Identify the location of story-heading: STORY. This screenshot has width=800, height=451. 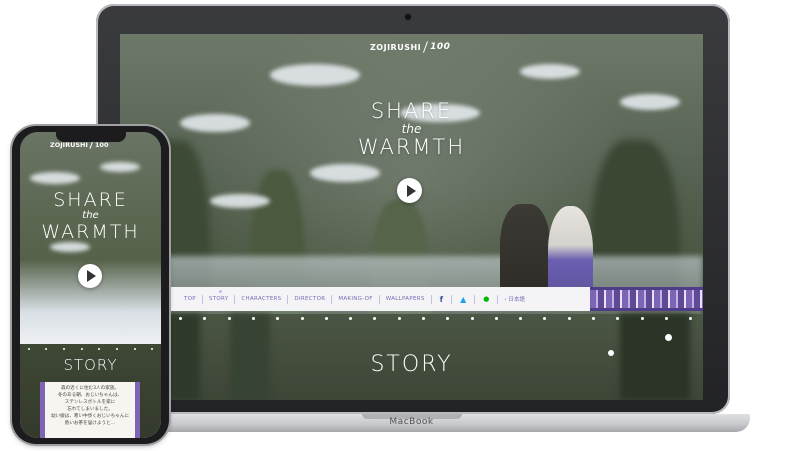
(411, 364).